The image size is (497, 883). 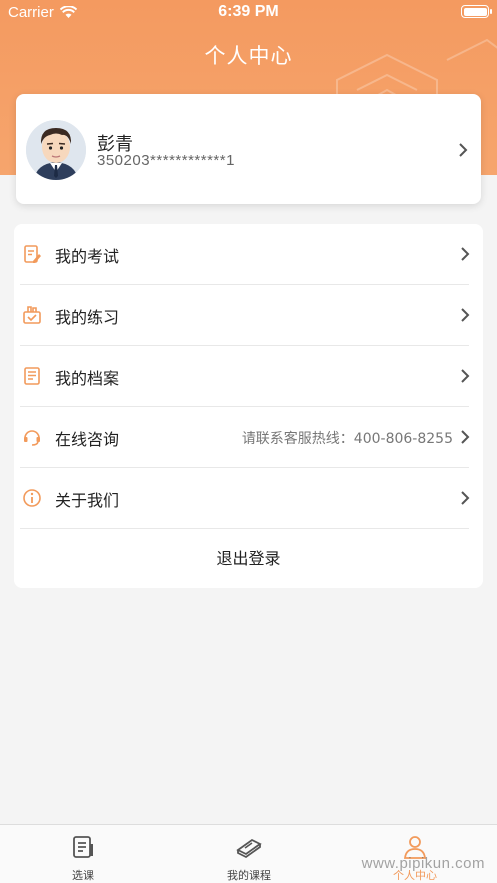 I want to click on menu-item-label: 我的档案, so click(x=87, y=378).